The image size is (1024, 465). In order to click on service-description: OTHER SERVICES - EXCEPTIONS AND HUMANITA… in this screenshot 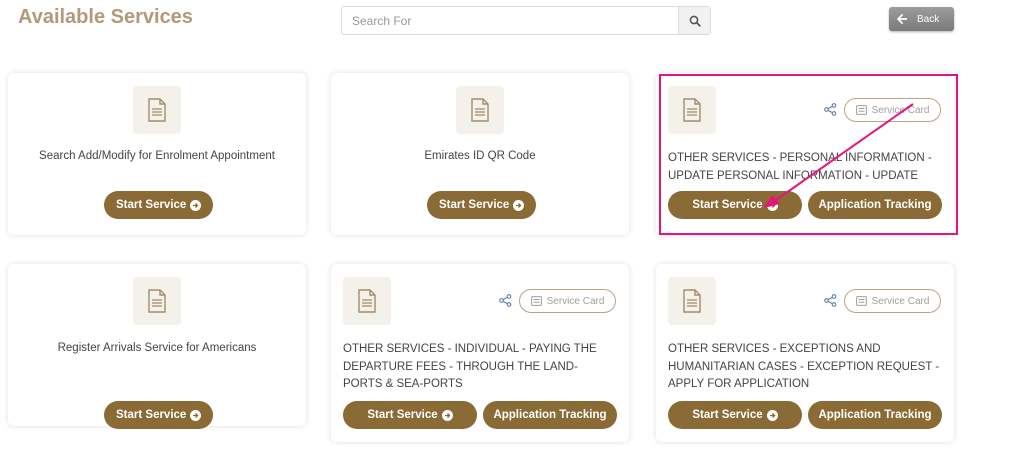, I will do `click(804, 366)`.